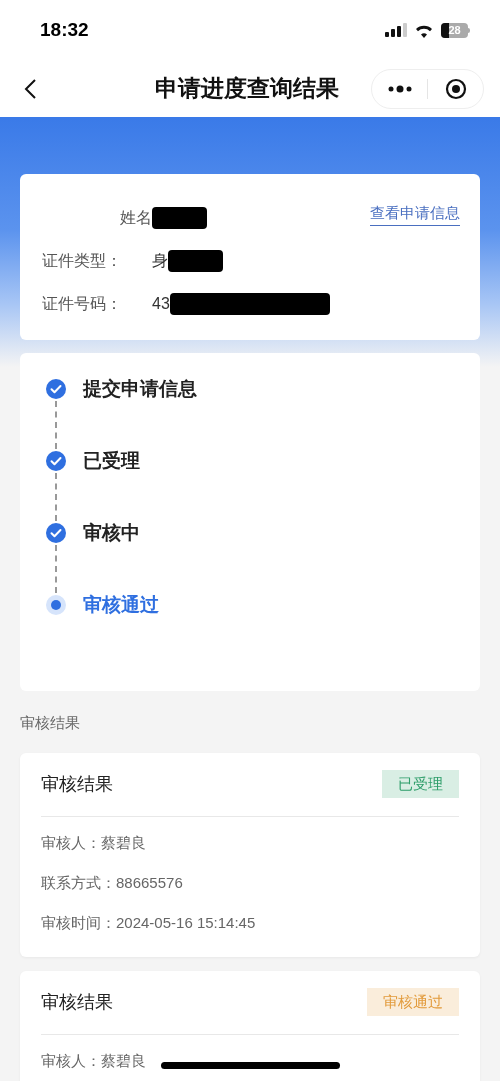 The height and width of the screenshot is (1081, 500). Describe the element at coordinates (415, 214) in the screenshot. I see `view-application-link: 查看申请信息` at that location.